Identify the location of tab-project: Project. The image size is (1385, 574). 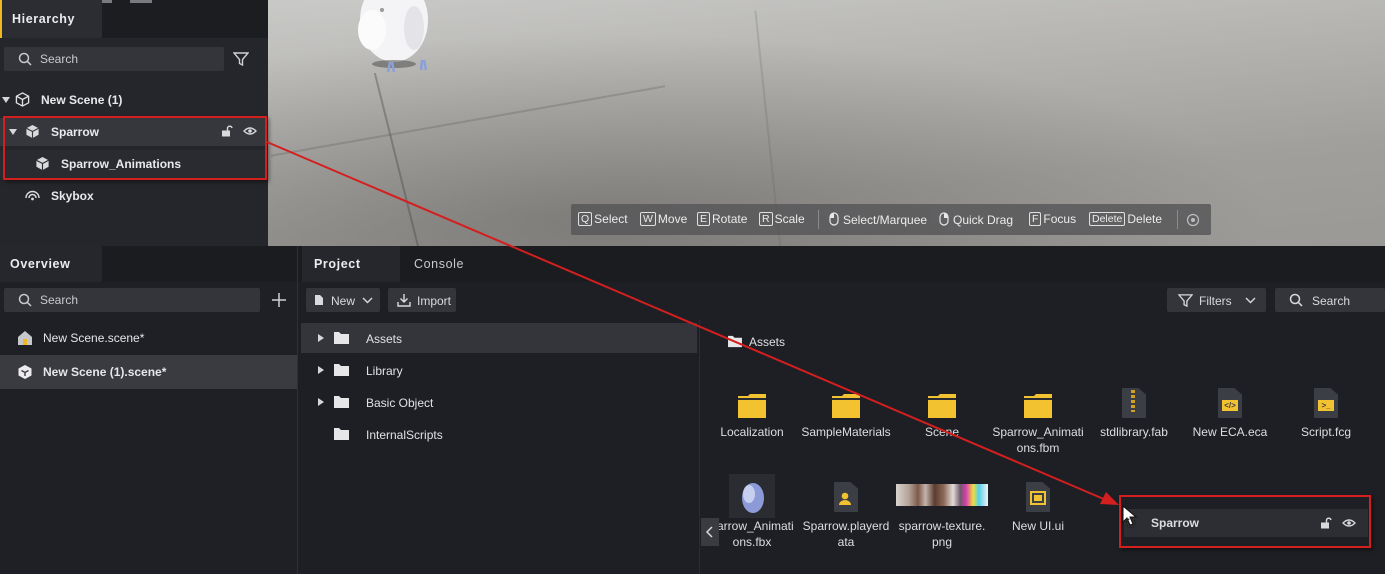
(351, 264).